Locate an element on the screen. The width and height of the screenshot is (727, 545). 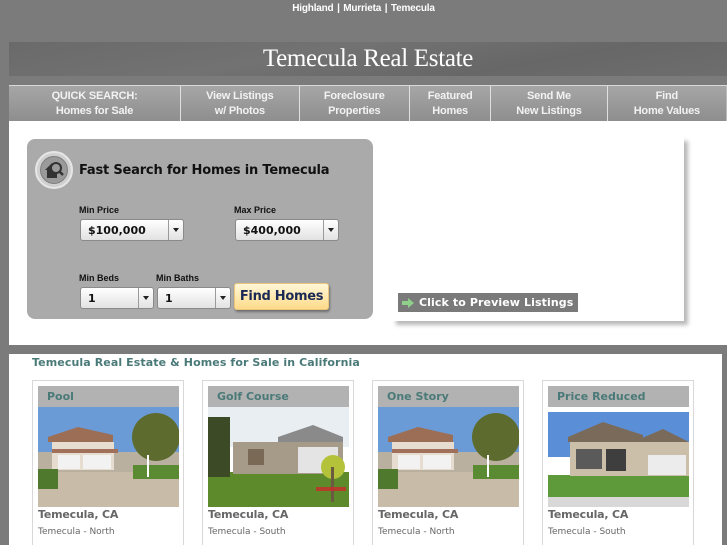
preview-listings-label: Click to Preview Listings is located at coordinates (496, 302).